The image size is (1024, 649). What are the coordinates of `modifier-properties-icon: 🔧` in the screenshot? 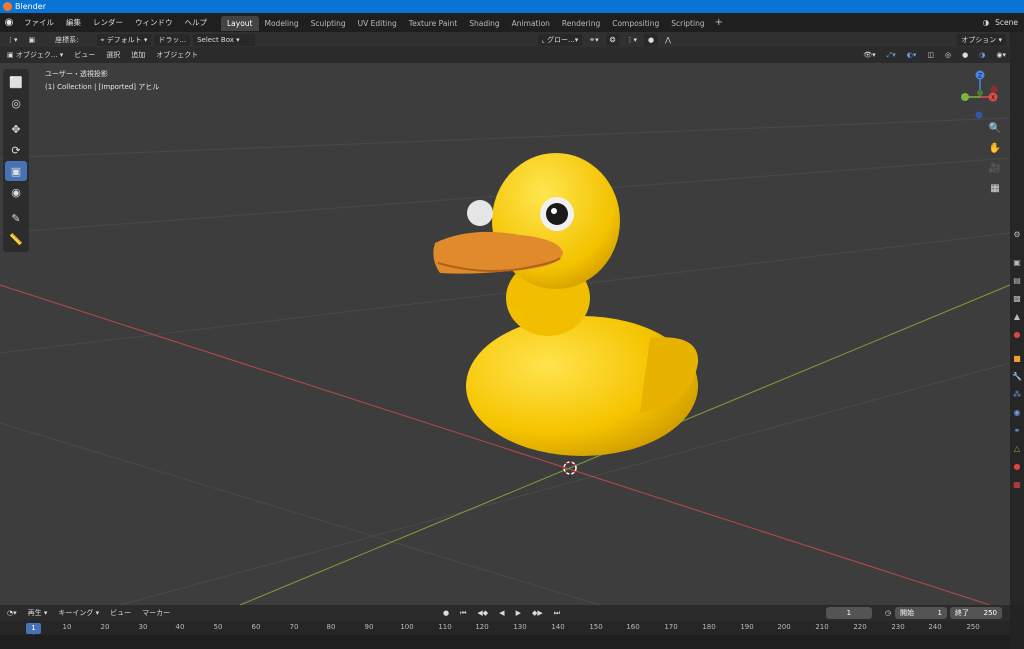 It's located at (1017, 377).